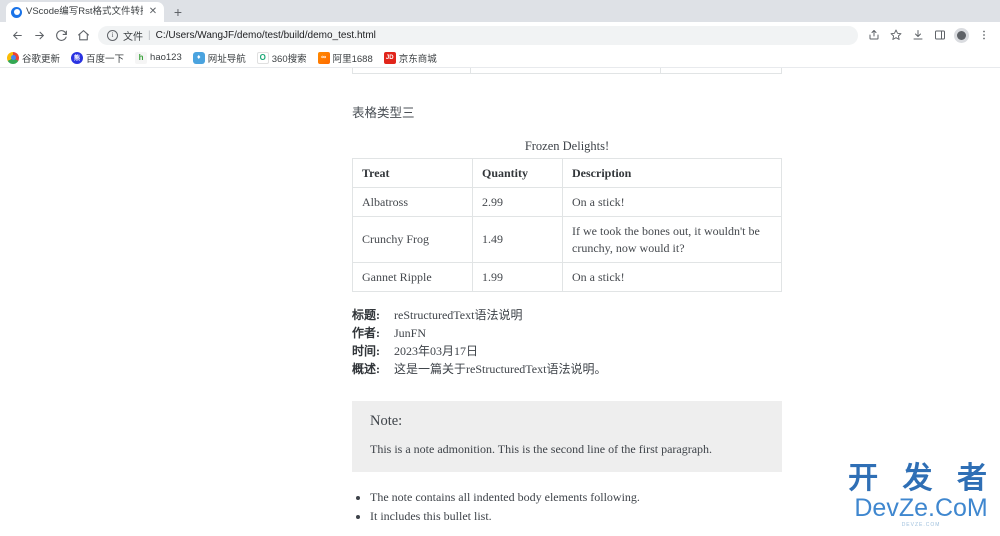 The image size is (1000, 536). I want to click on back-icon, so click(17, 35).